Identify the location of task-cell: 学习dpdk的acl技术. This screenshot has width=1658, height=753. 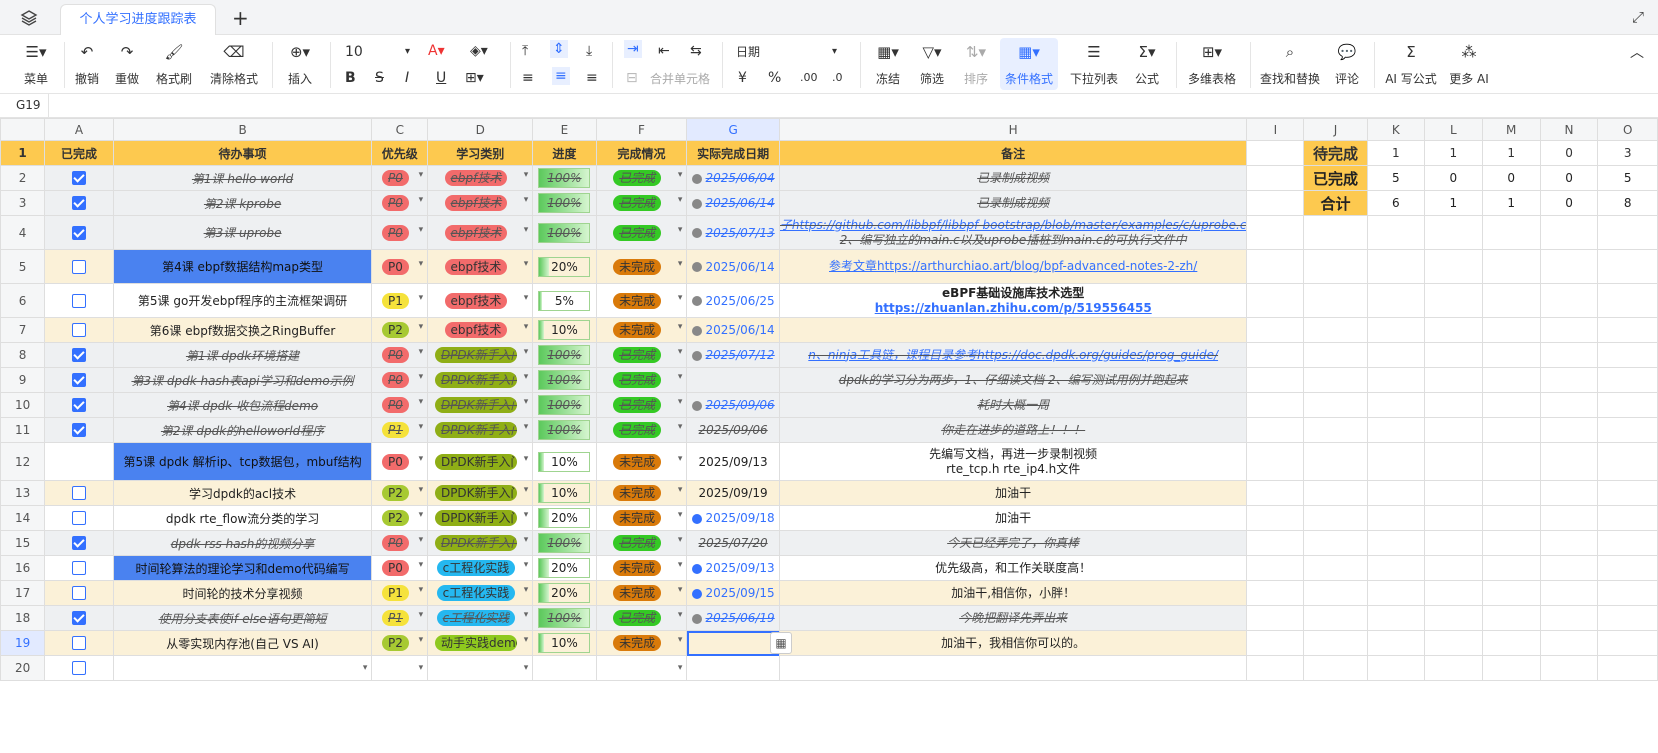
(242, 493).